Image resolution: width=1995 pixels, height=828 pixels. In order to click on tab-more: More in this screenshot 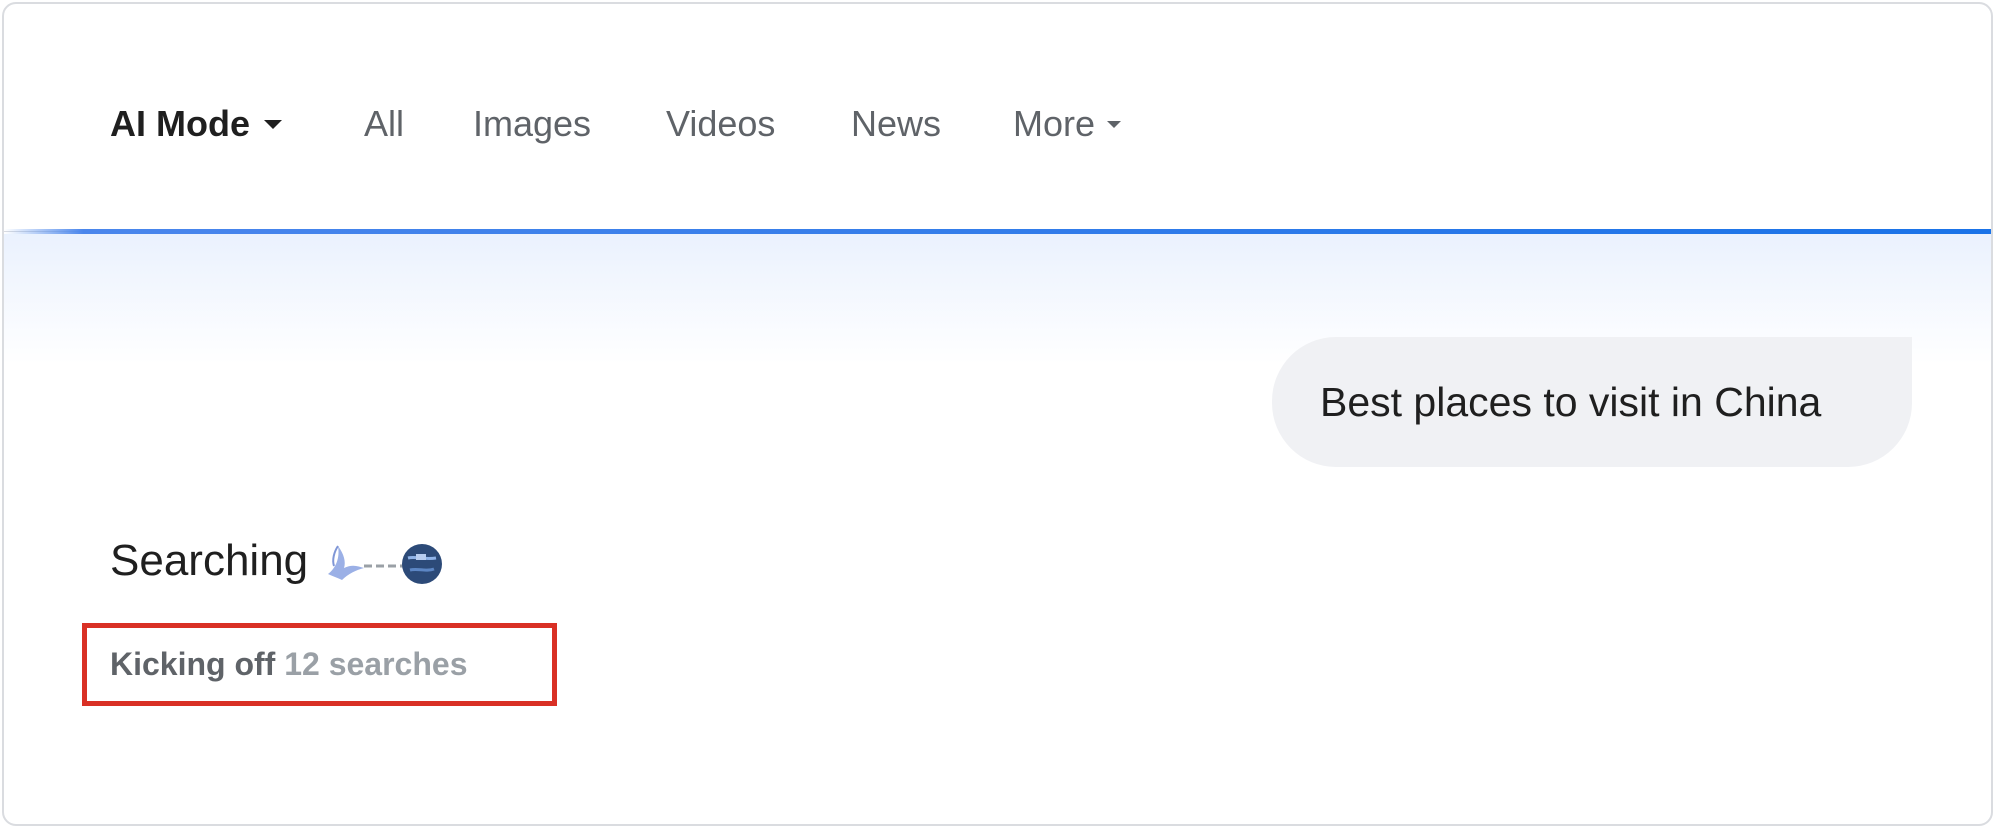, I will do `click(1067, 124)`.